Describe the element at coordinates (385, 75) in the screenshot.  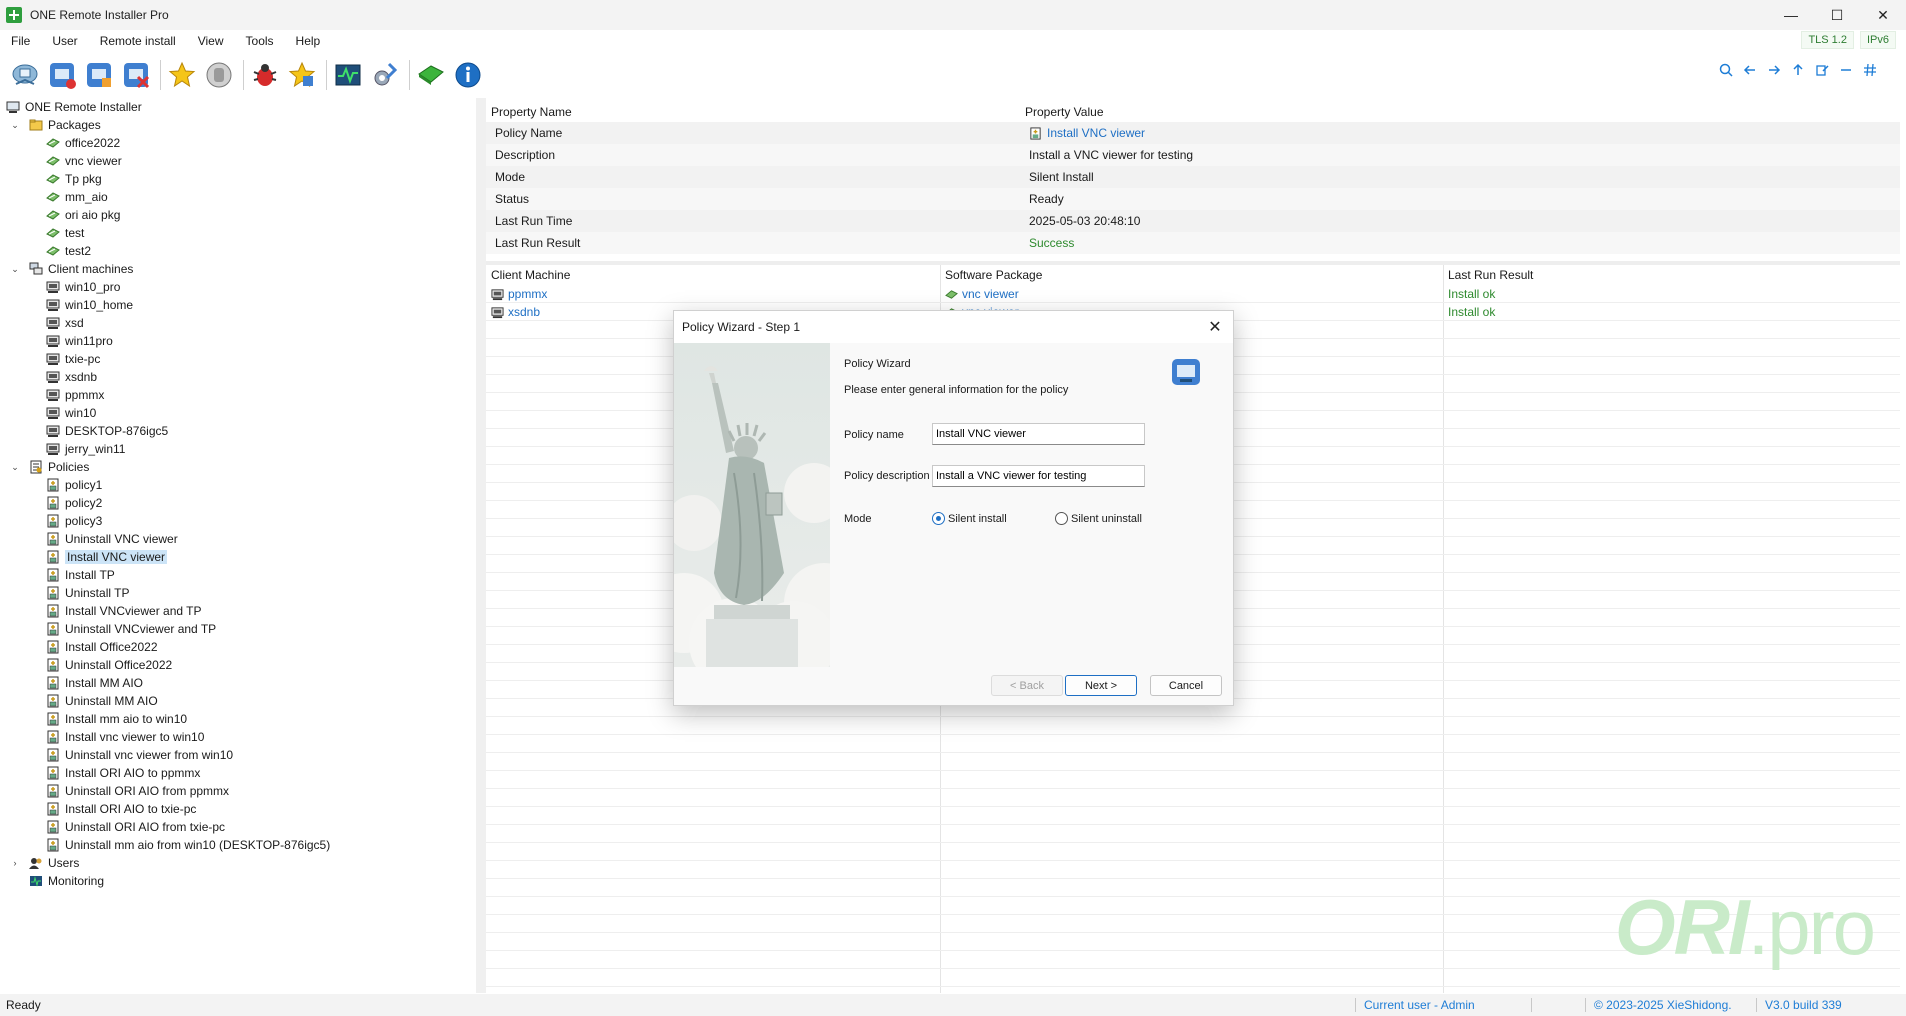
I see `settings-button` at that location.